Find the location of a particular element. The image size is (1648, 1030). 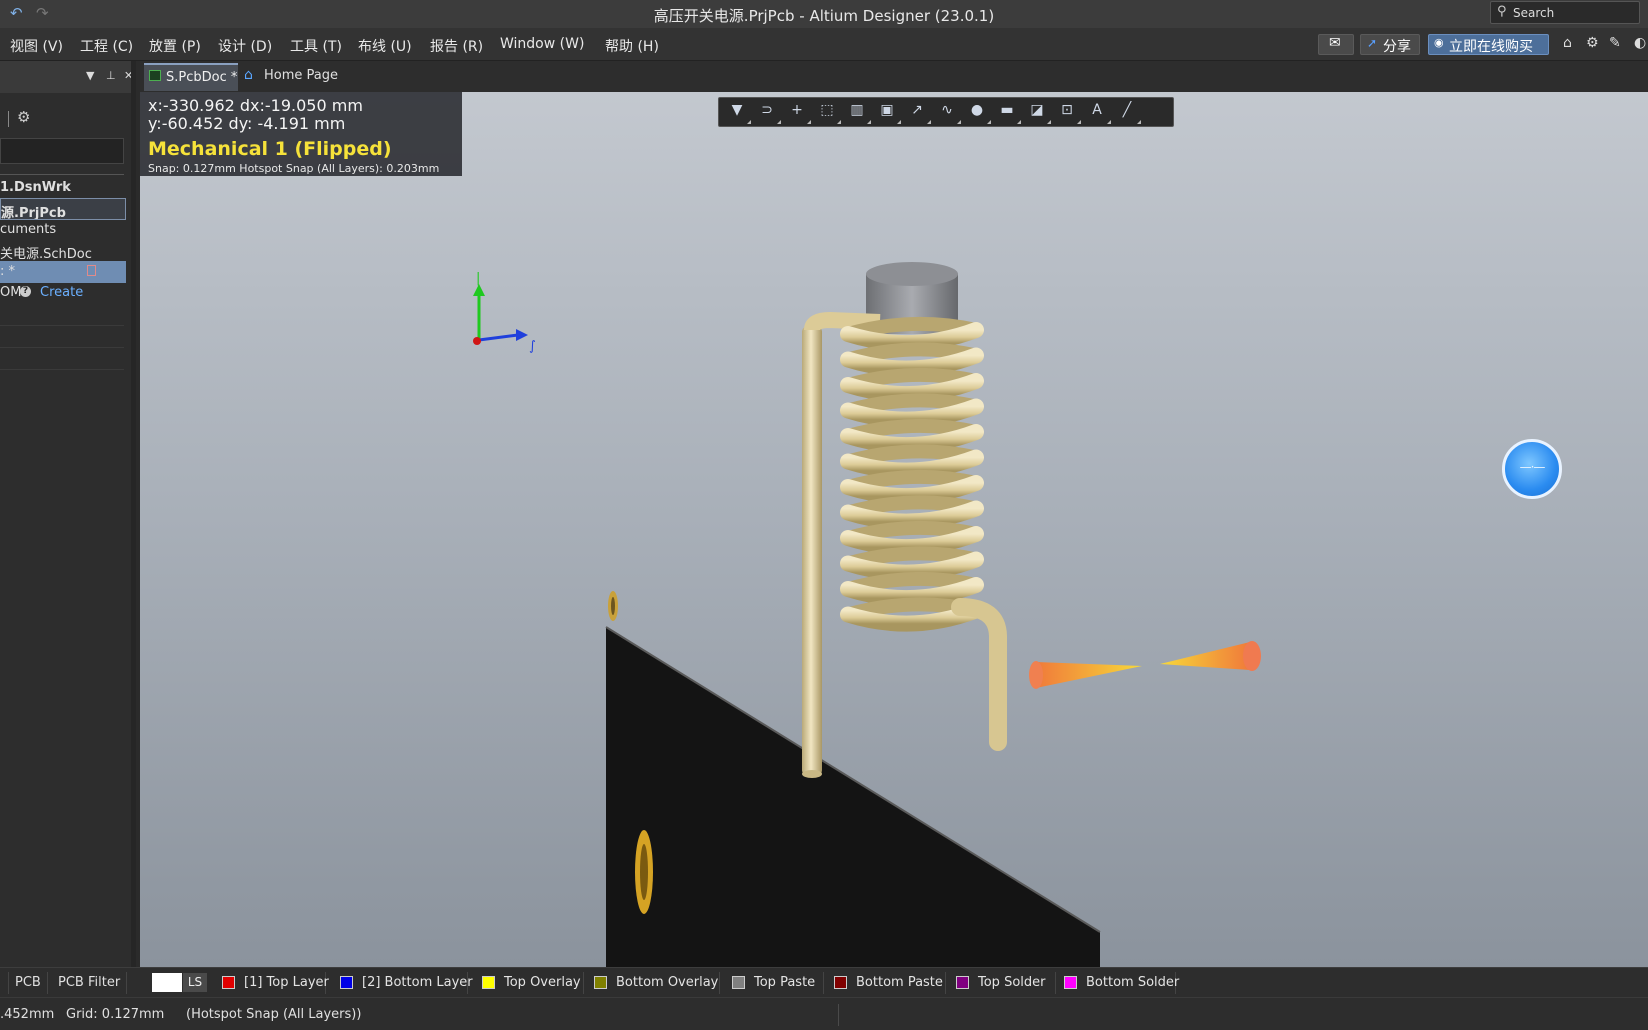

route-icon: ⊃ is located at coordinates (768, 113).